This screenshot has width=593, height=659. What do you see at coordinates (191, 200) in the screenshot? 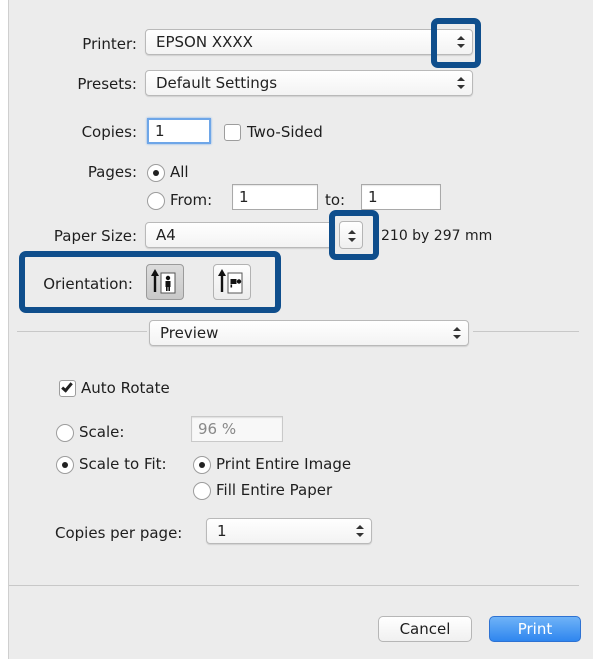
I see `pages-from-label: From:` at bounding box center [191, 200].